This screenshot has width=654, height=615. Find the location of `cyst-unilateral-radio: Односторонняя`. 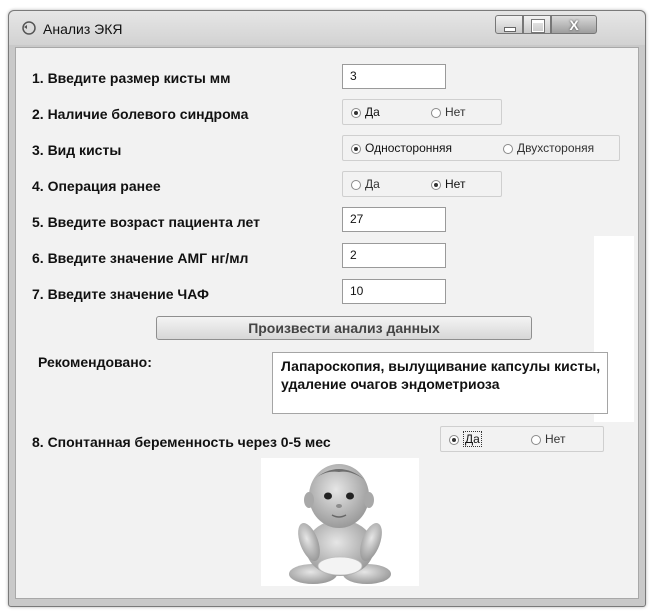

cyst-unilateral-radio: Односторонняя is located at coordinates (401, 148).